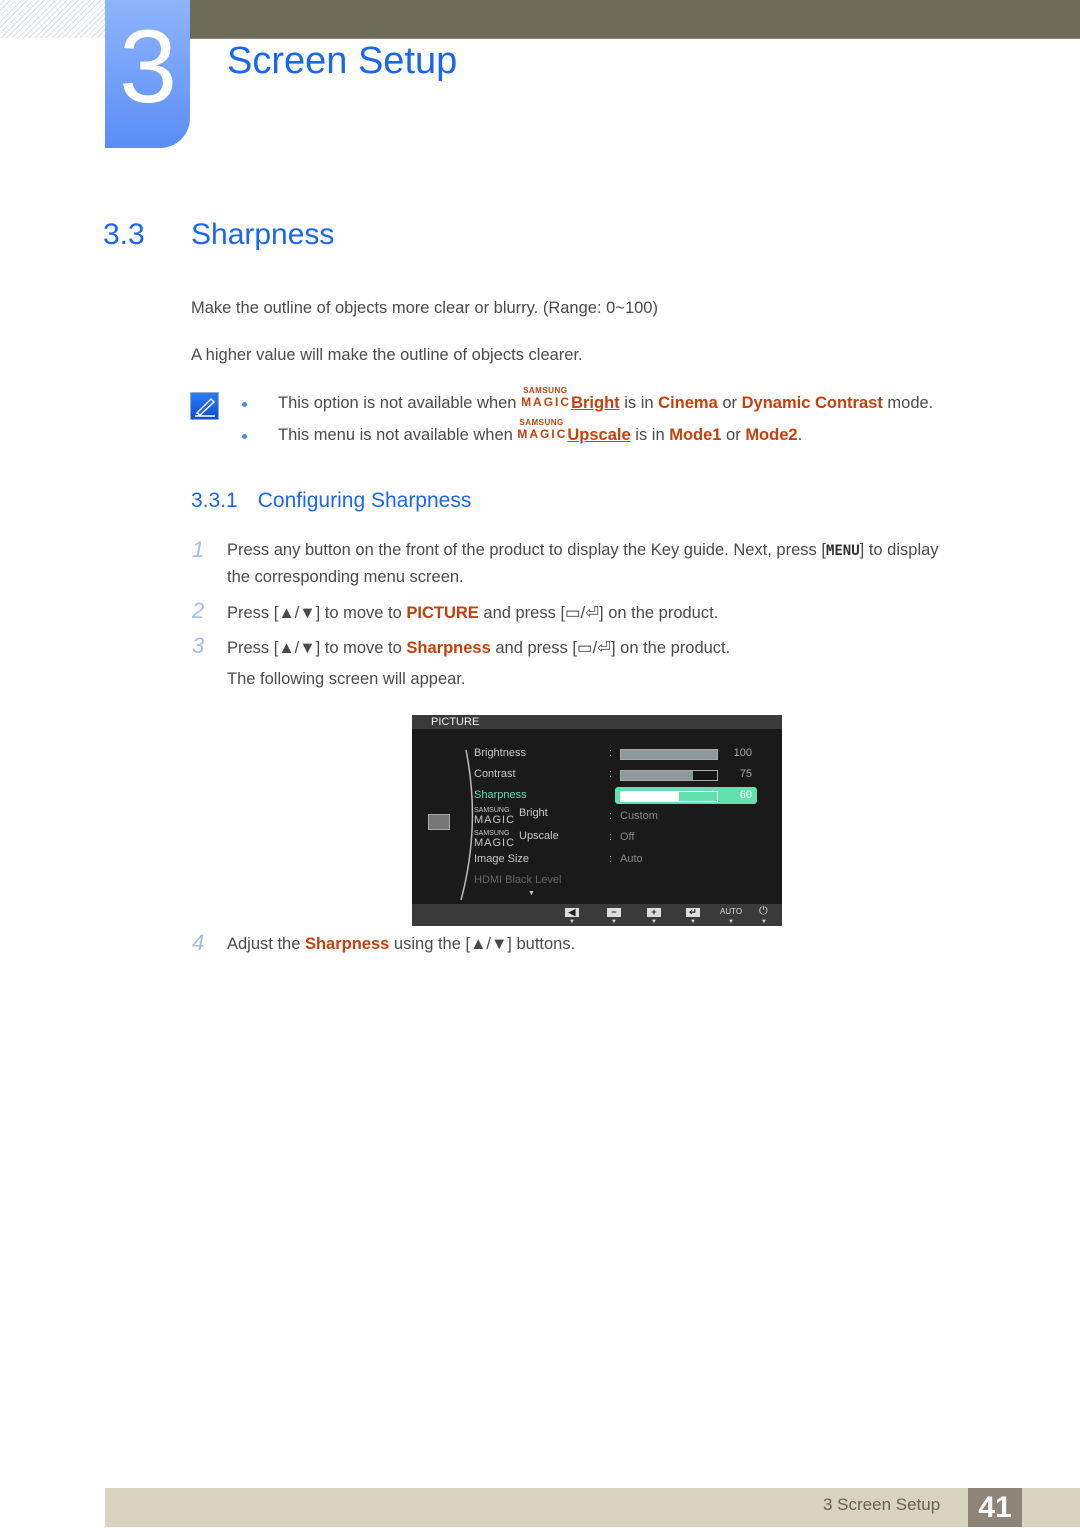 The width and height of the screenshot is (1080, 1528). Describe the element at coordinates (654, 912) in the screenshot. I see `plus-button-icon: +` at that location.